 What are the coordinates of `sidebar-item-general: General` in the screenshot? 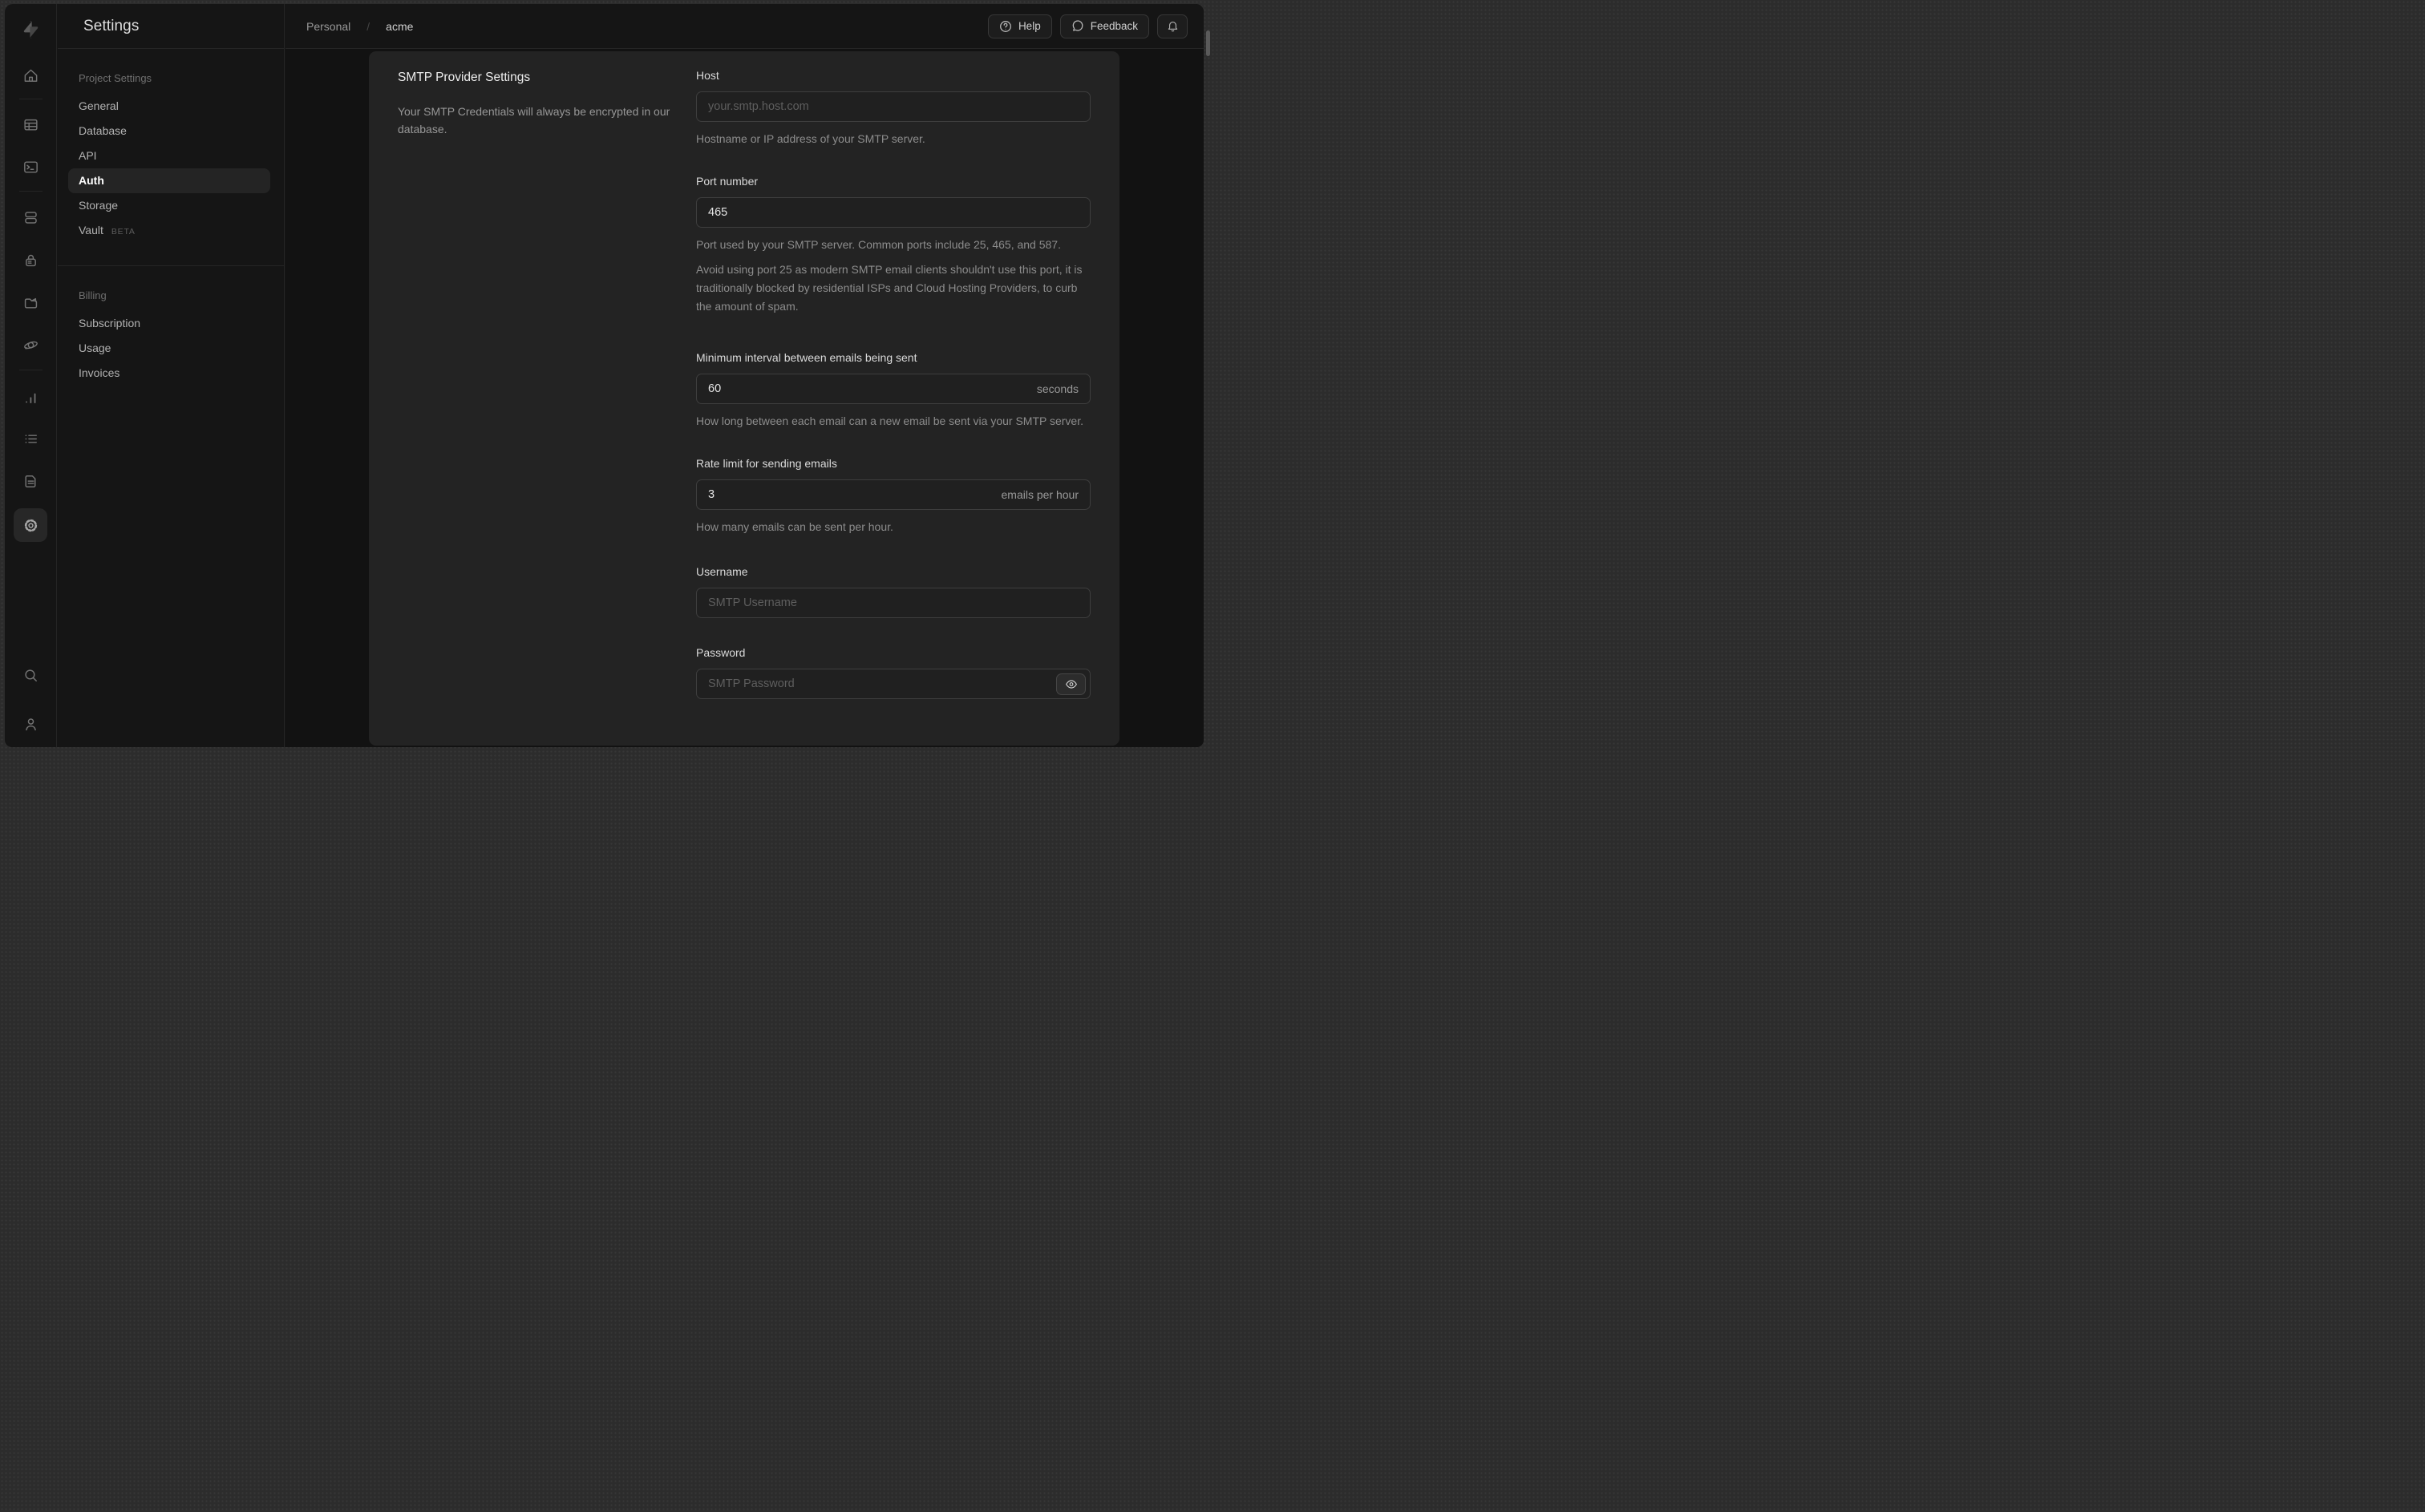 It's located at (171, 106).